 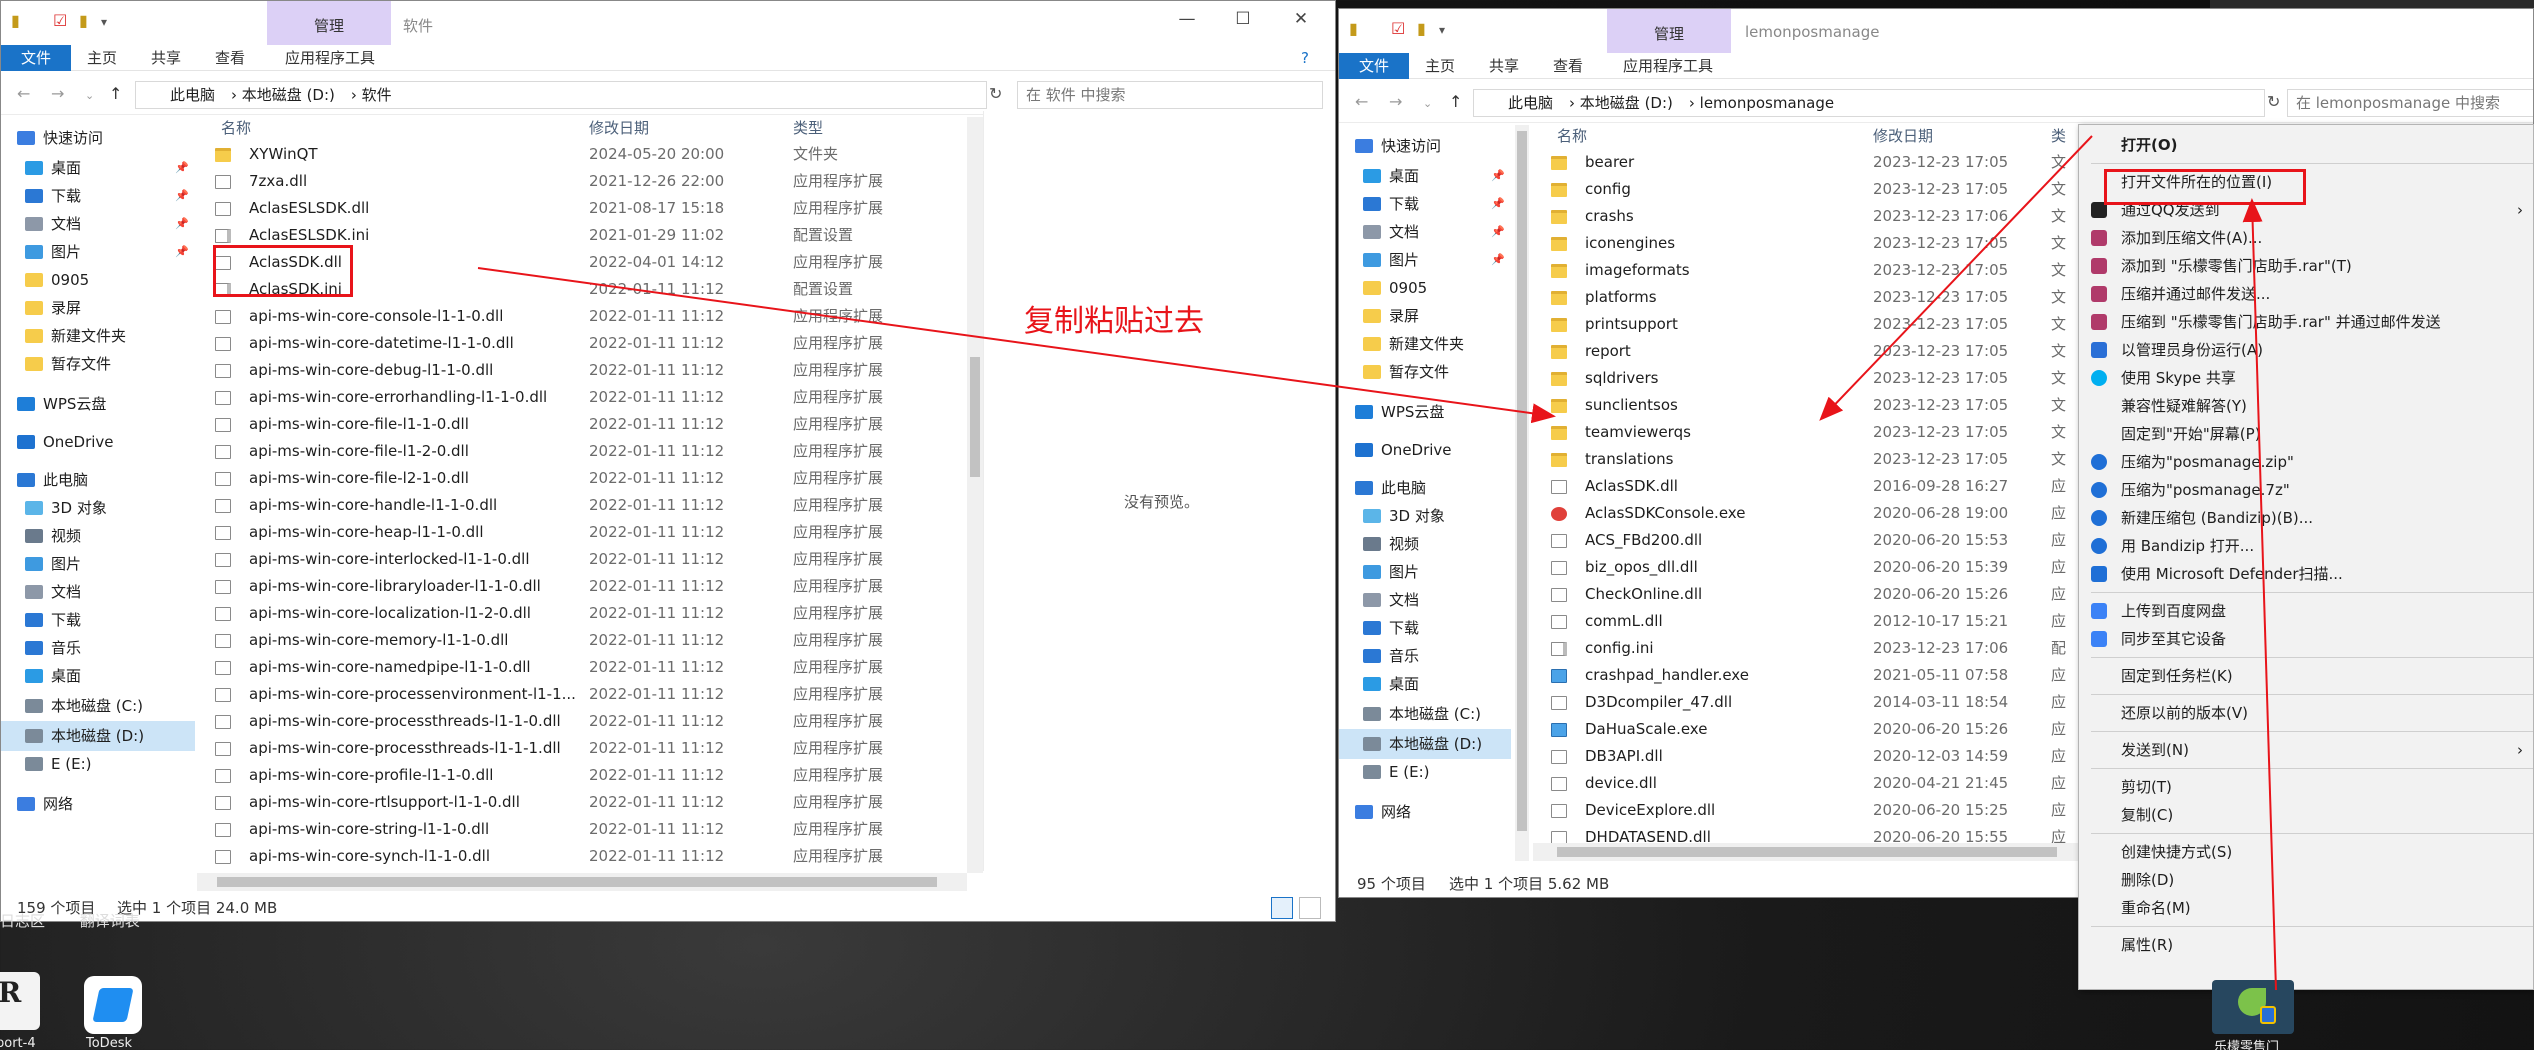 What do you see at coordinates (1114, 321) in the screenshot?
I see `annotation-text: 复制粘贴过去` at bounding box center [1114, 321].